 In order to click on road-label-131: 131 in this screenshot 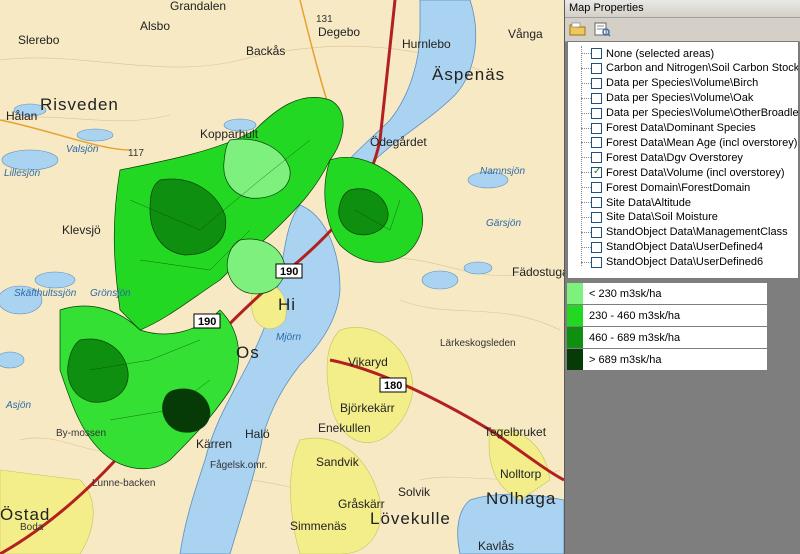, I will do `click(324, 19)`.